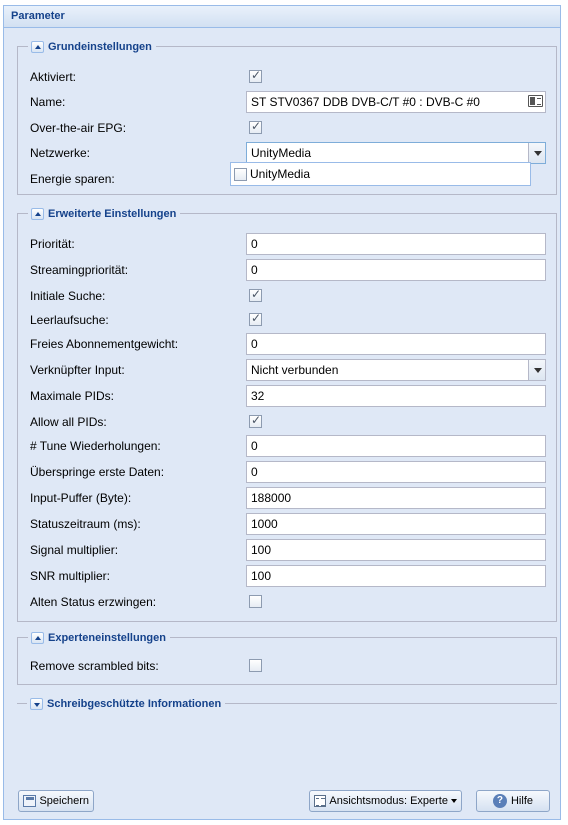  I want to click on energie-label: Energie sparen:, so click(72, 179).